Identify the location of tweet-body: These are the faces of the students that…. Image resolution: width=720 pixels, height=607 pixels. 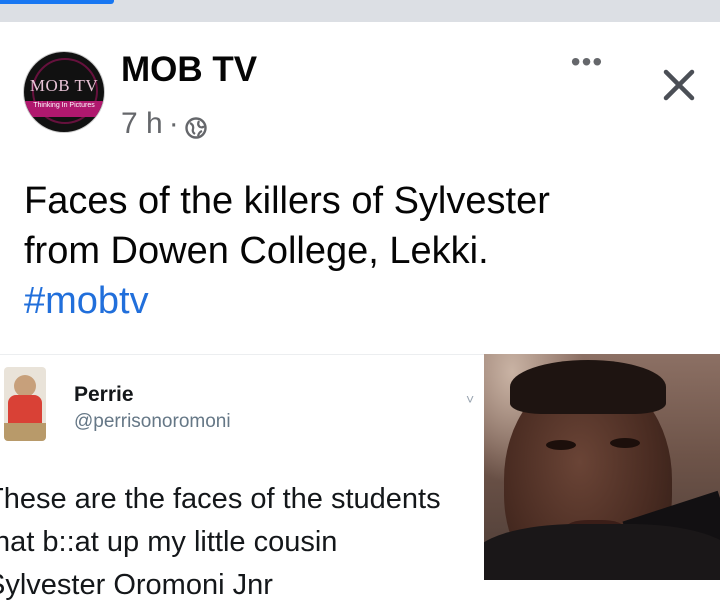
(248, 542).